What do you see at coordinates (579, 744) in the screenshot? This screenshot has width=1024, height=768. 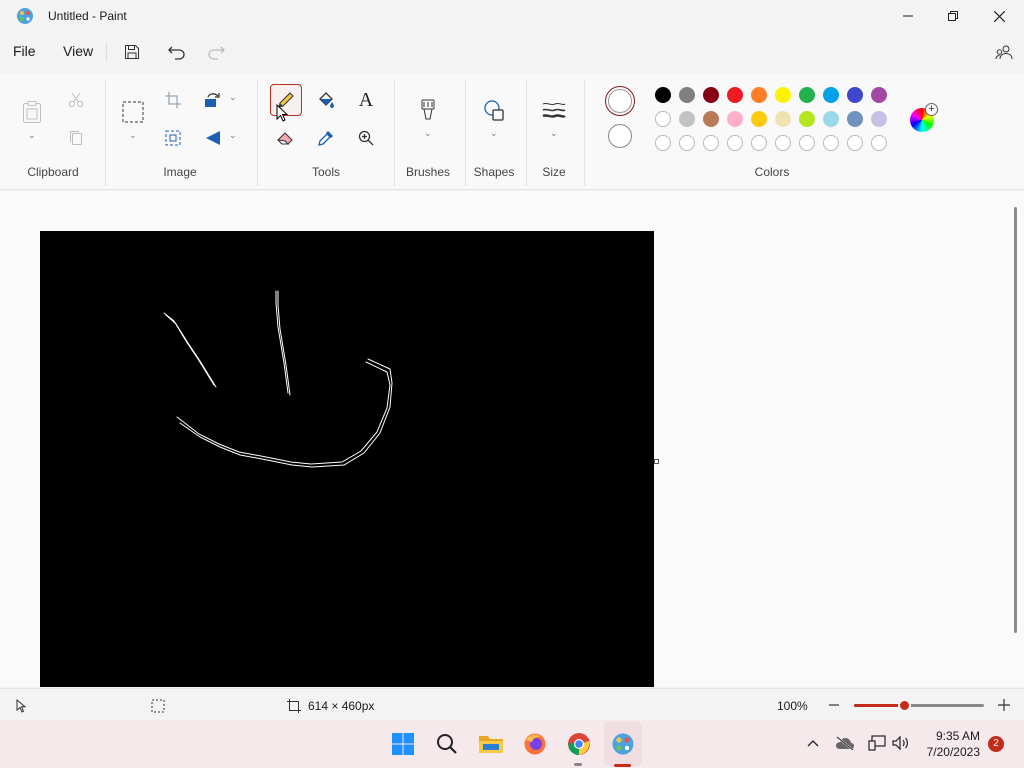 I see `chrome-button` at bounding box center [579, 744].